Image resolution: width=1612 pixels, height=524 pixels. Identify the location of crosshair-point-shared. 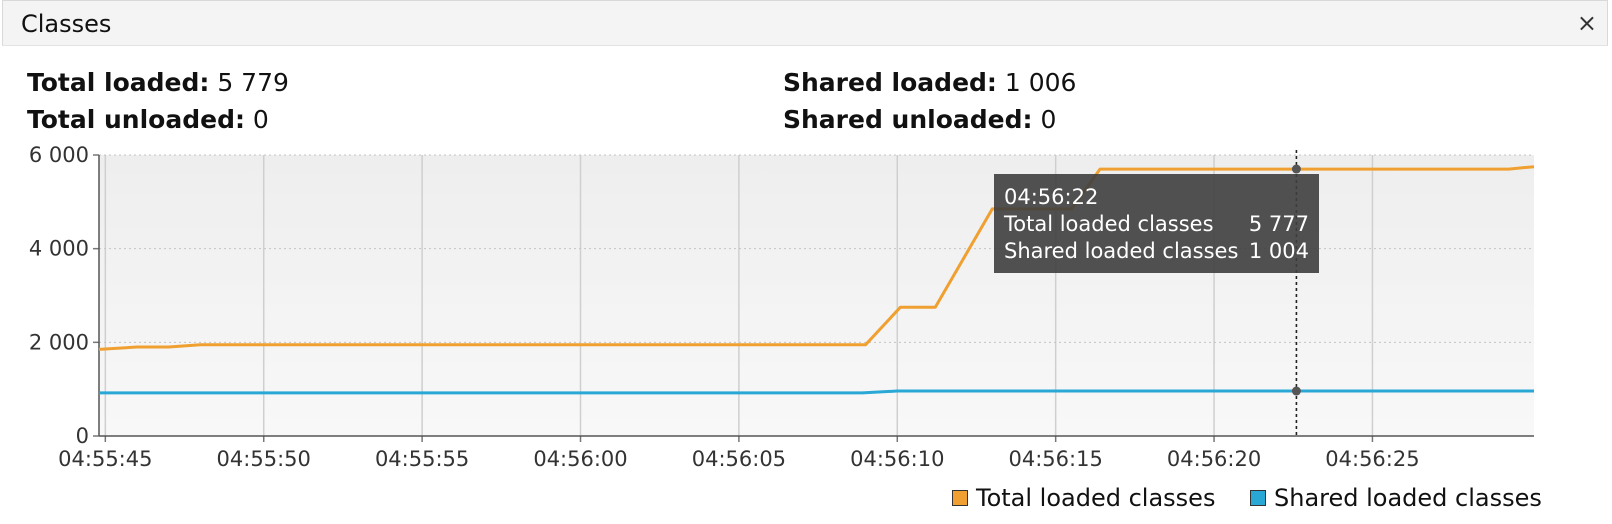
(1296, 391).